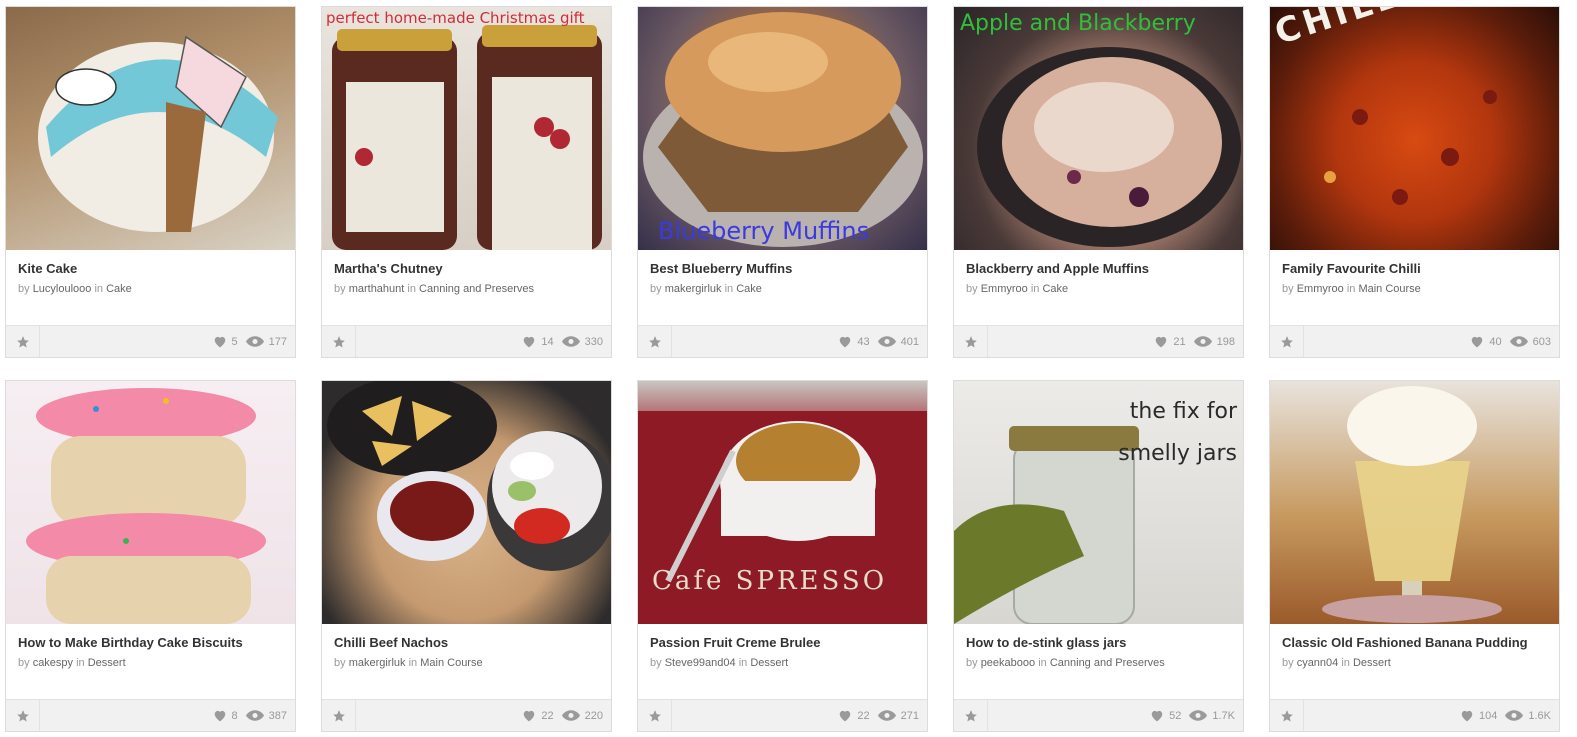 This screenshot has width=1577, height=737. I want to click on recipe-meta: by Emmyroo in Main Course, so click(1414, 289).